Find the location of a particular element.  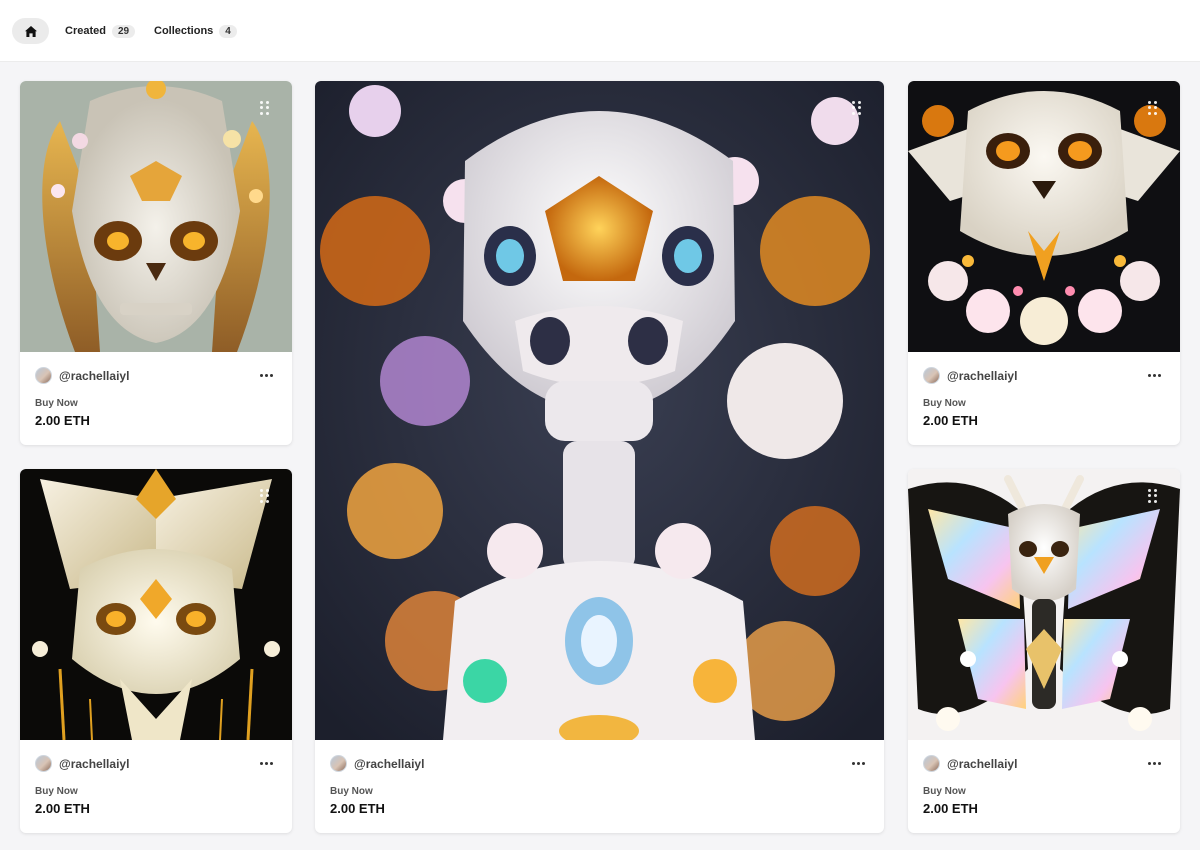

tab-collections-count: 4 is located at coordinates (228, 31).